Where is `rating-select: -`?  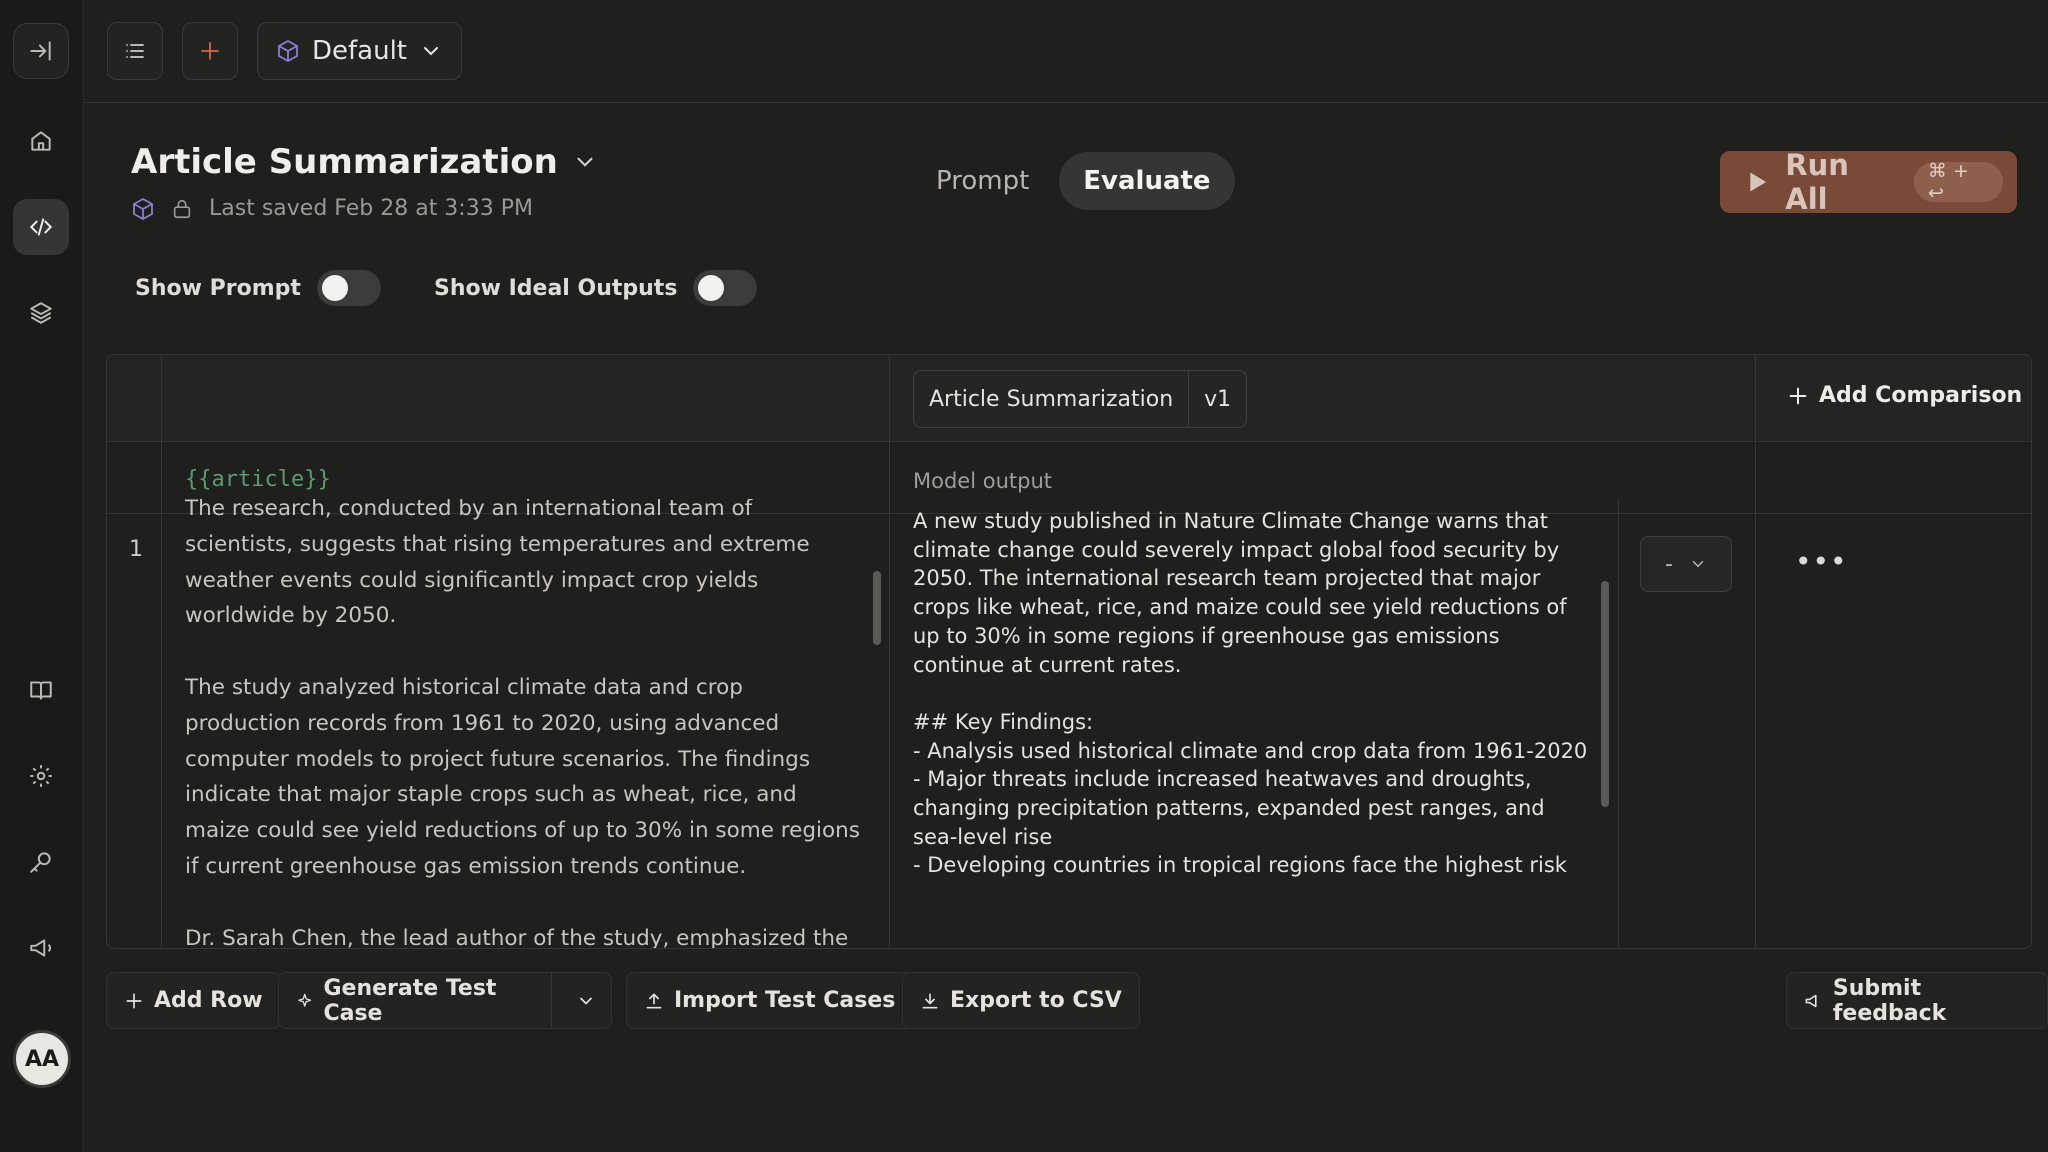
rating-select: - is located at coordinates (1686, 564).